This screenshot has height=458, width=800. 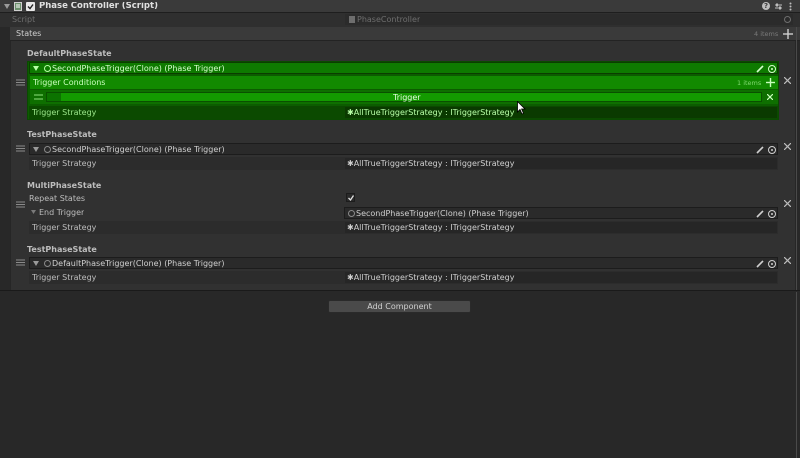 What do you see at coordinates (407, 98) in the screenshot?
I see `condition-value: Trigger` at bounding box center [407, 98].